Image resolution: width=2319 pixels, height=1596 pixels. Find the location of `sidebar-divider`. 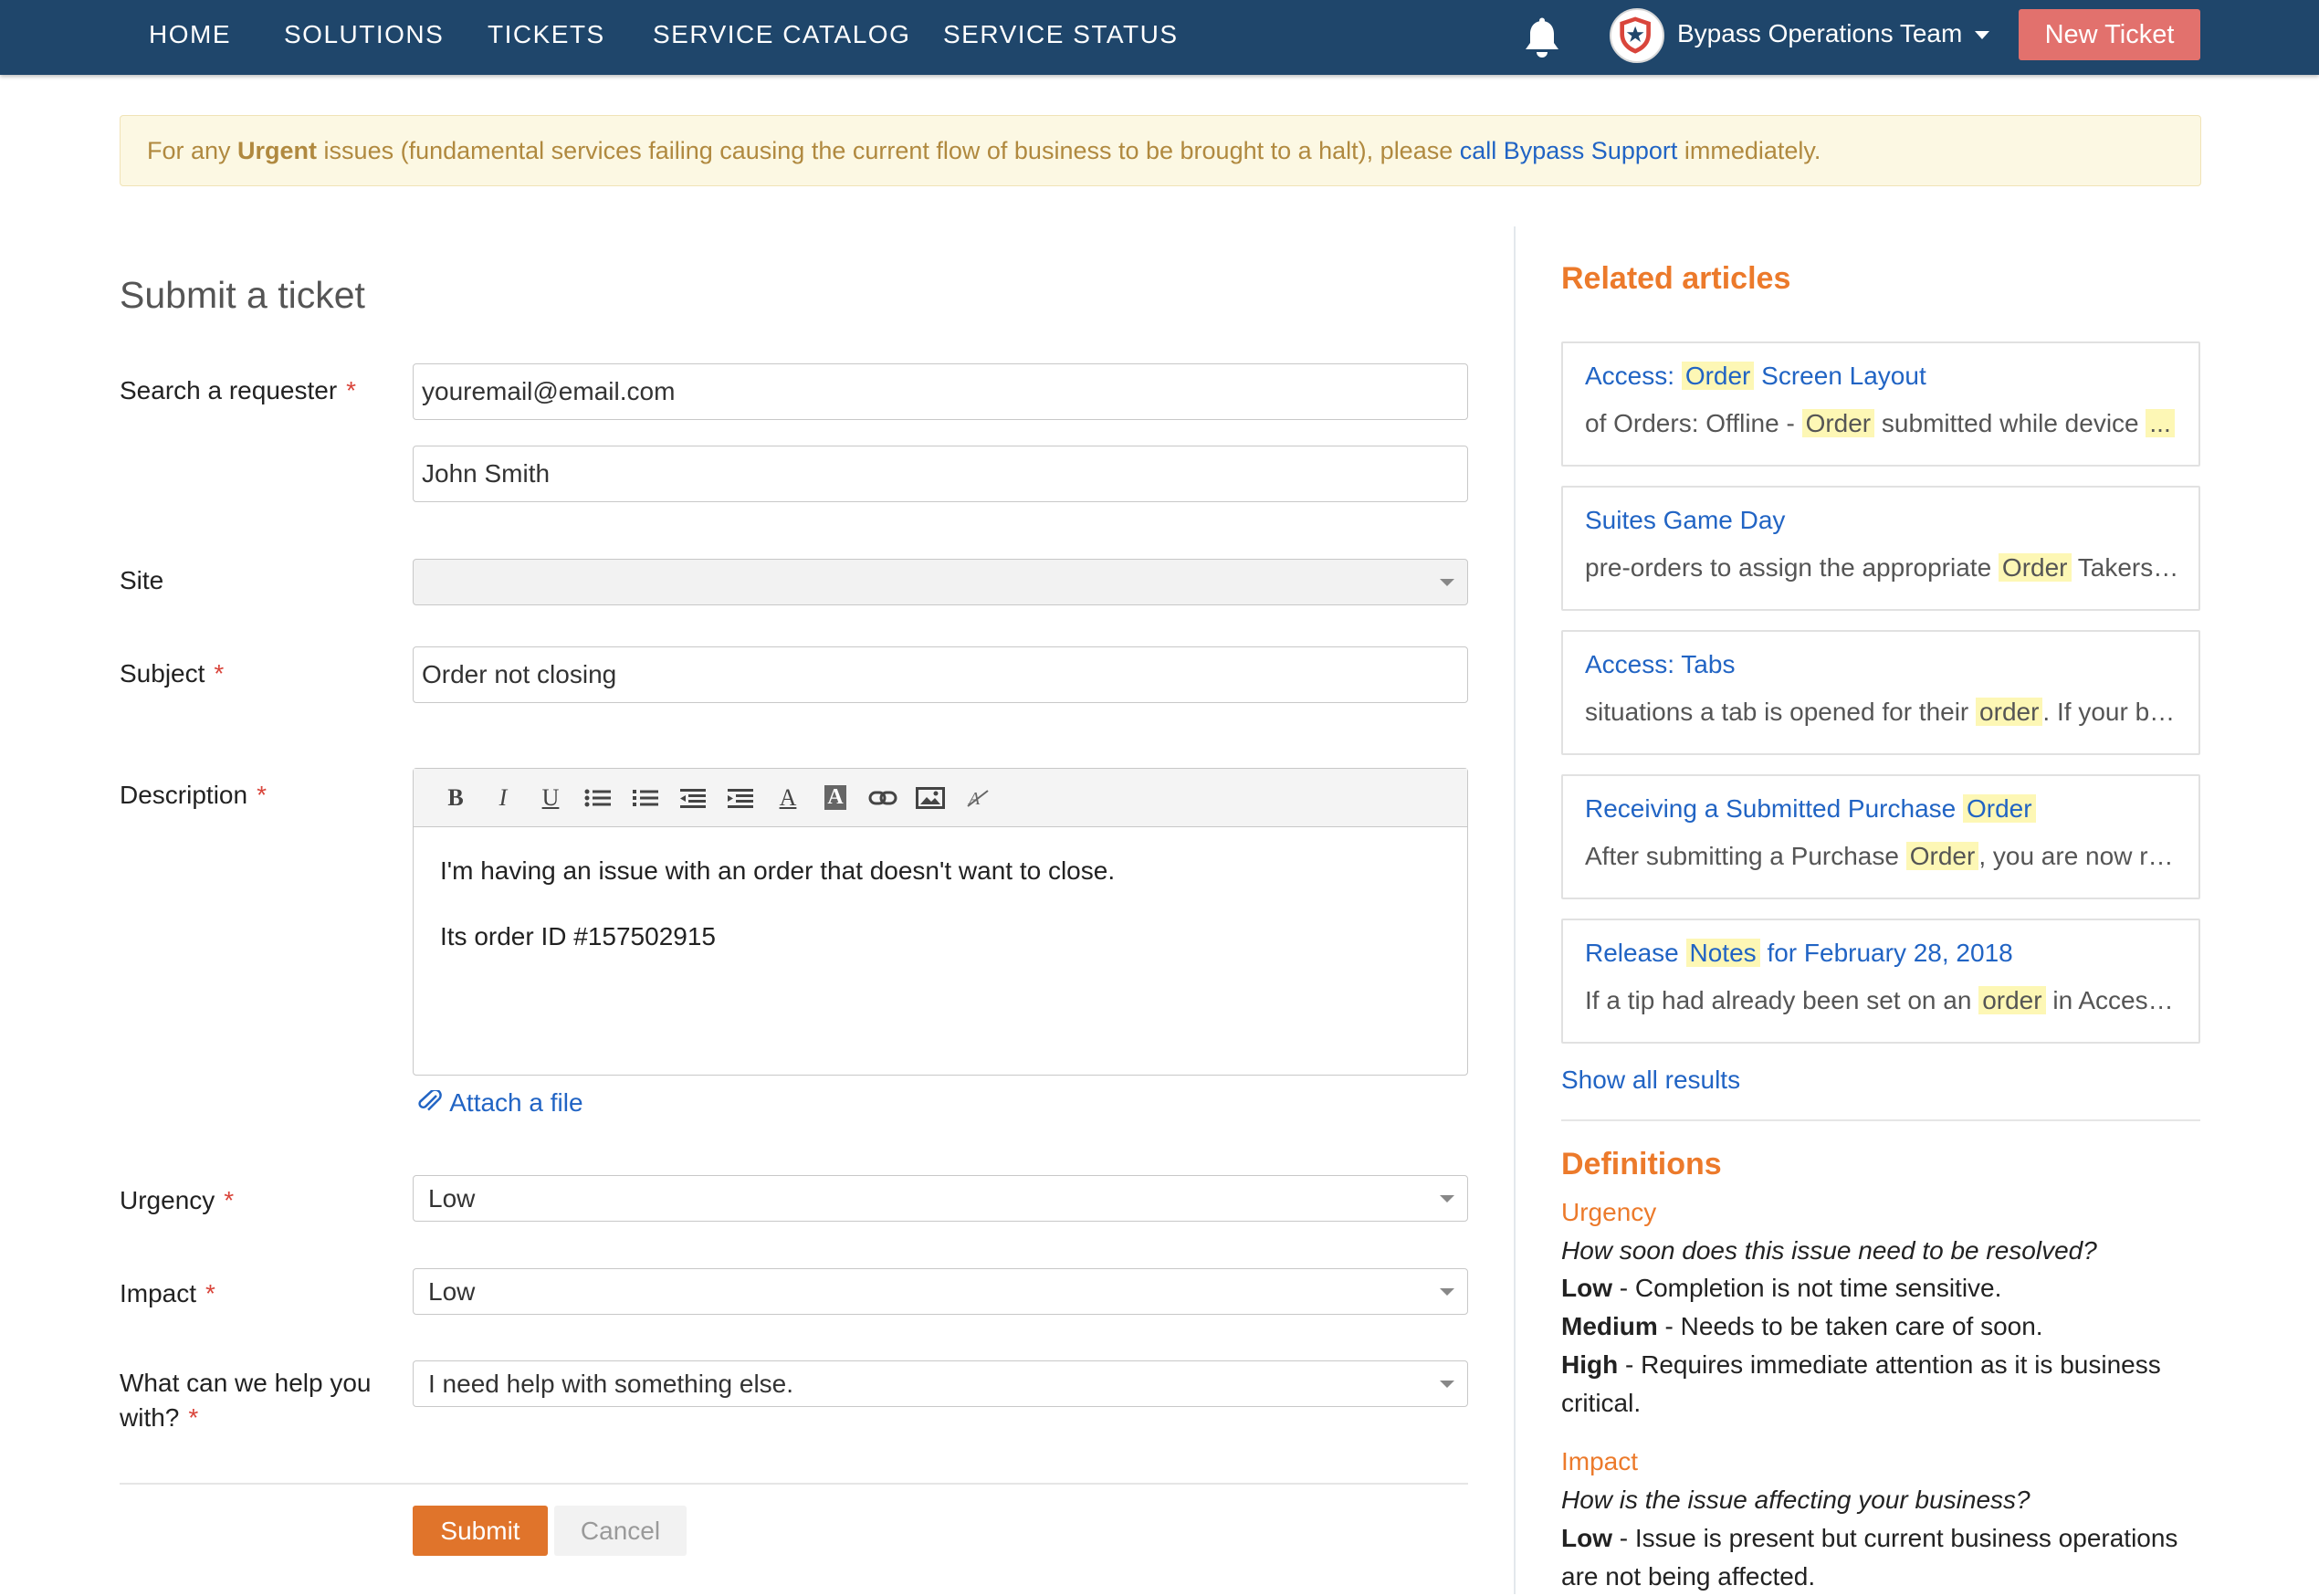

sidebar-divider is located at coordinates (1881, 1120).